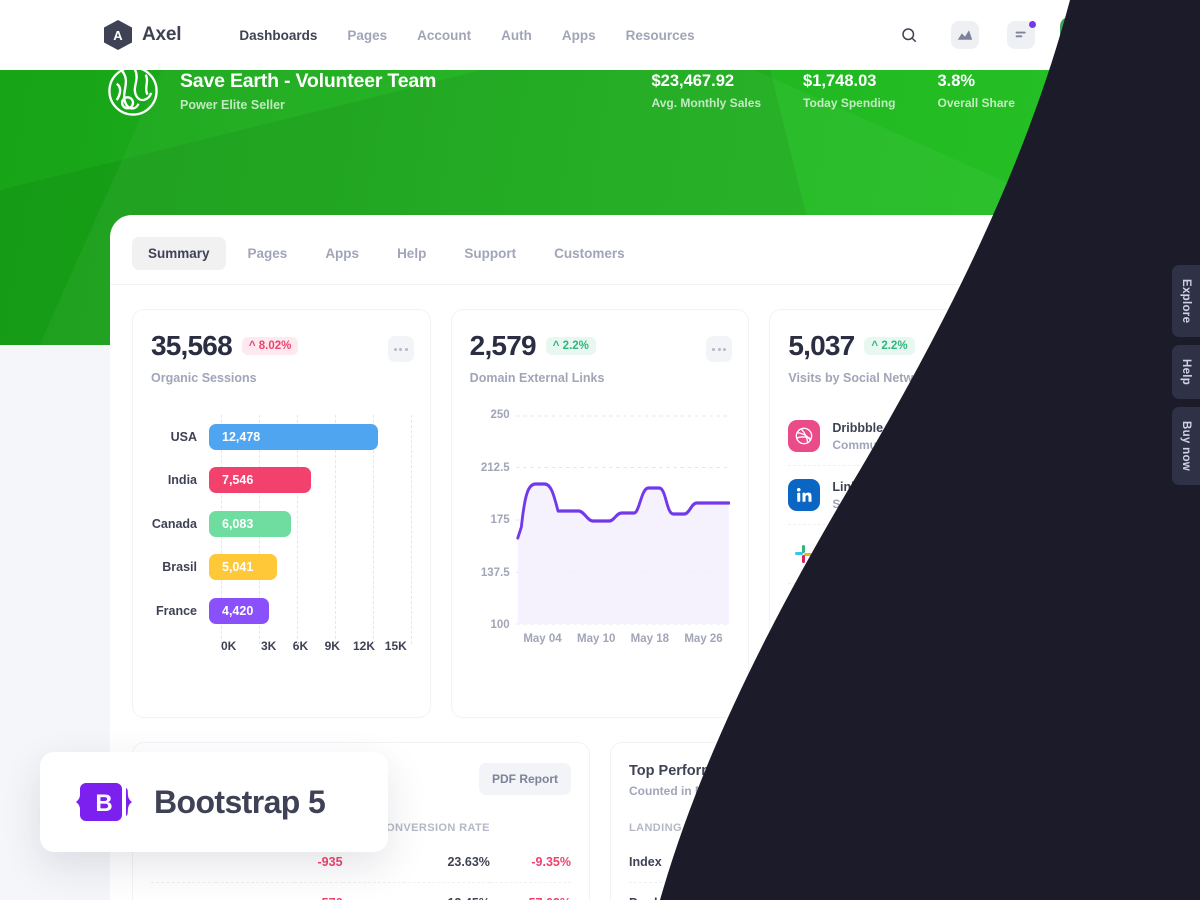  Describe the element at coordinates (232, 105) in the screenshot. I see `page-subtitle: Power Elite Seller` at that location.